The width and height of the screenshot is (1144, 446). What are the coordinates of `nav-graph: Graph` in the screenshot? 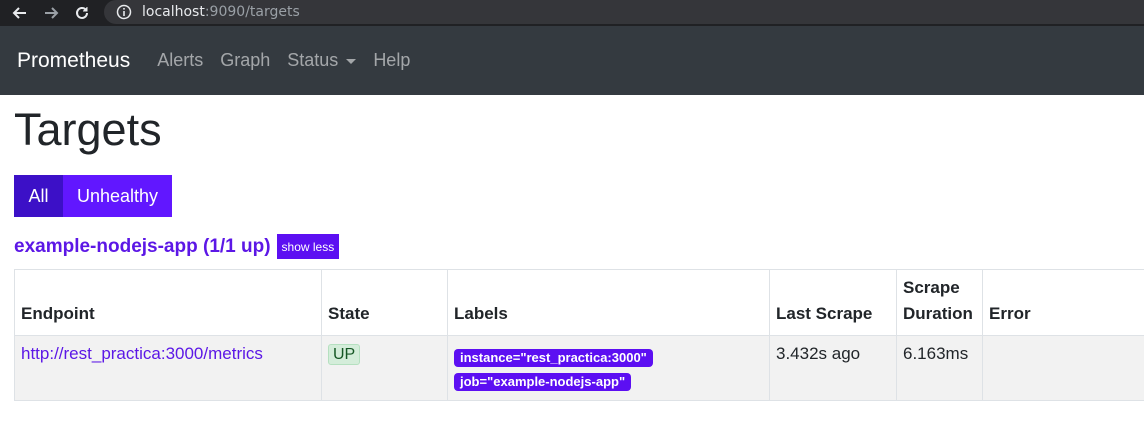 It's located at (245, 60).